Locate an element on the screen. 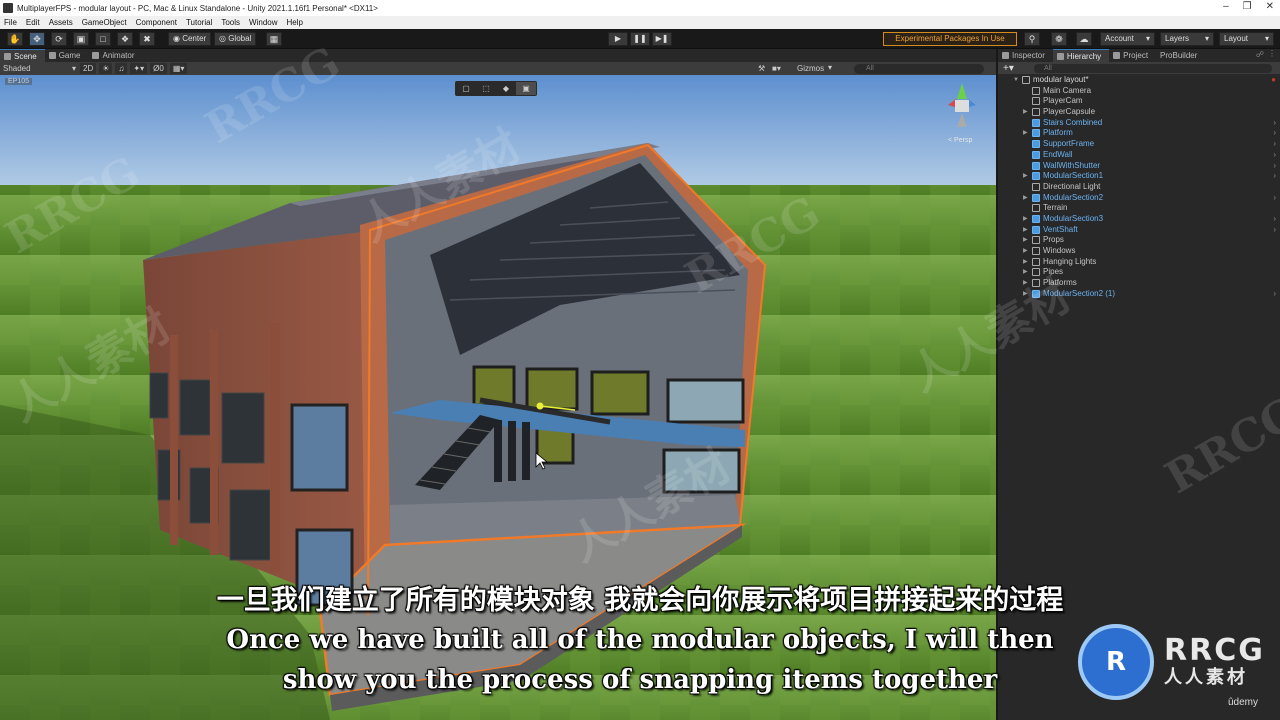 This screenshot has width=1280, height=720. hidden-objects-toggle: Ø0 is located at coordinates (158, 68).